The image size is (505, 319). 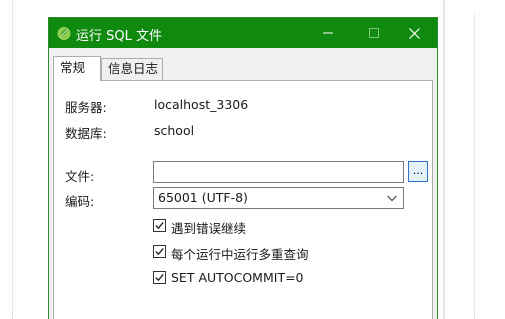 I want to click on encoding-selected-value: 65001 (UTF-8), so click(x=203, y=197).